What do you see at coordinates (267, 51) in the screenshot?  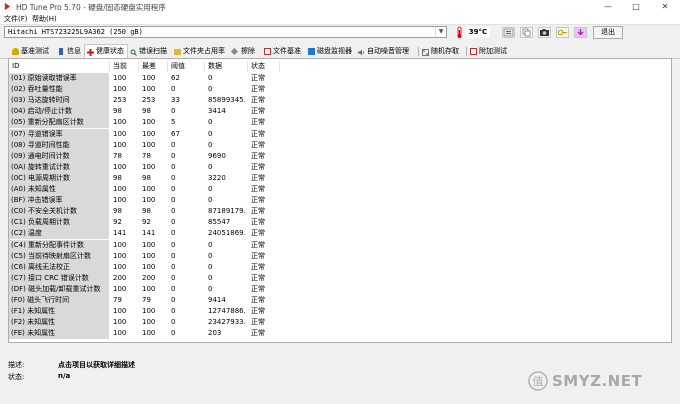 I see `file-benchmark-icon` at bounding box center [267, 51].